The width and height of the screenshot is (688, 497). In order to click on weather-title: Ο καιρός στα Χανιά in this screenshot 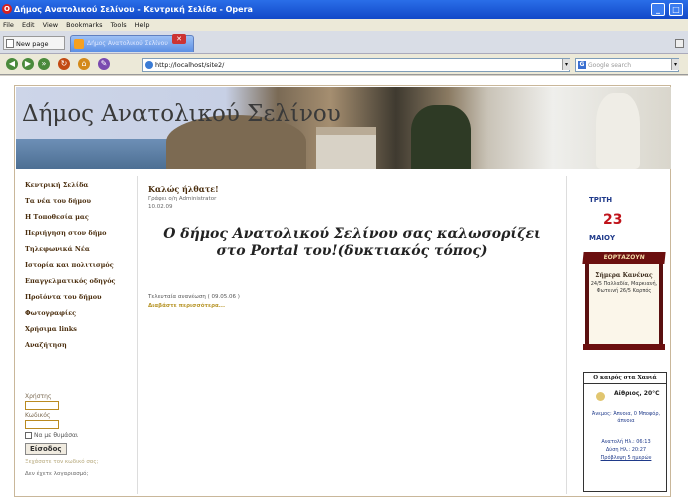, I will do `click(625, 378)`.